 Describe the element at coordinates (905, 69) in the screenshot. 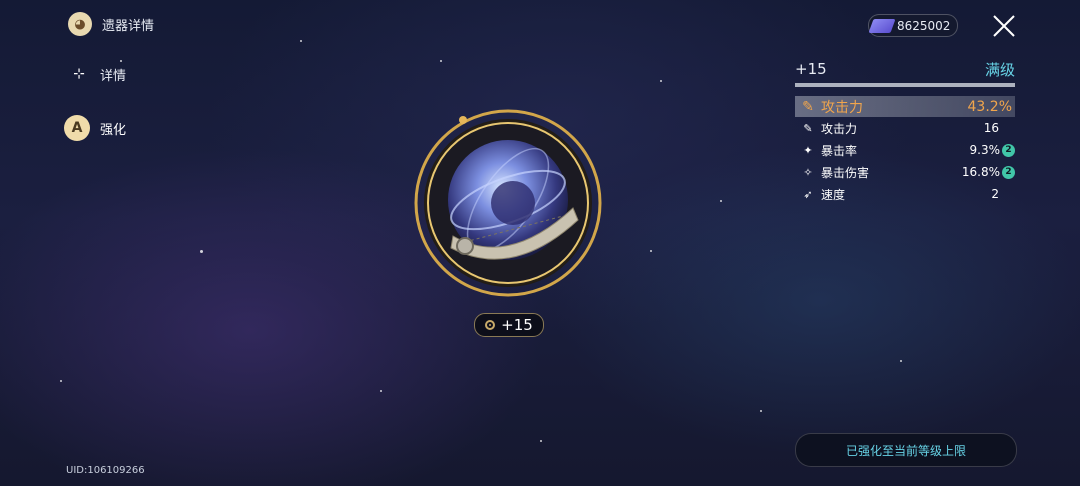

I see `stats-header: +15 满级` at that location.